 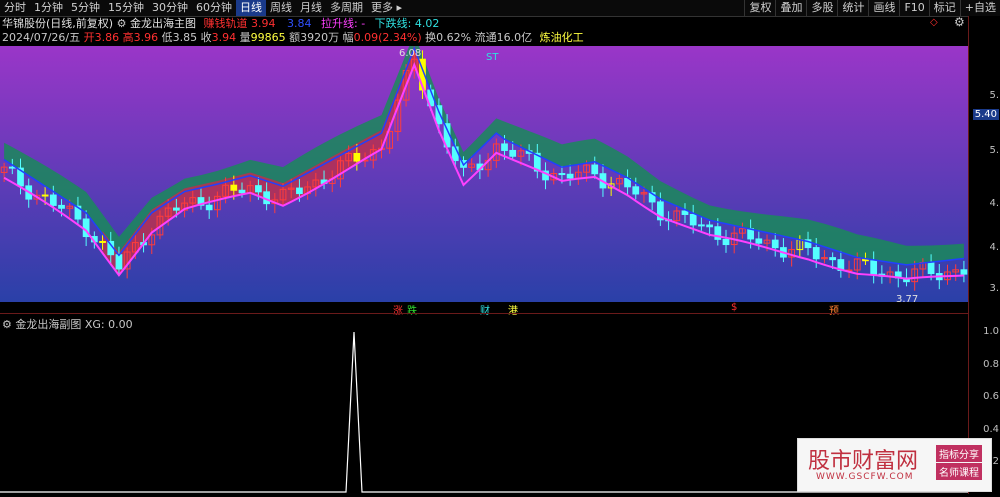 I want to click on change-value: 0.09(2.34%), so click(x=387, y=37).